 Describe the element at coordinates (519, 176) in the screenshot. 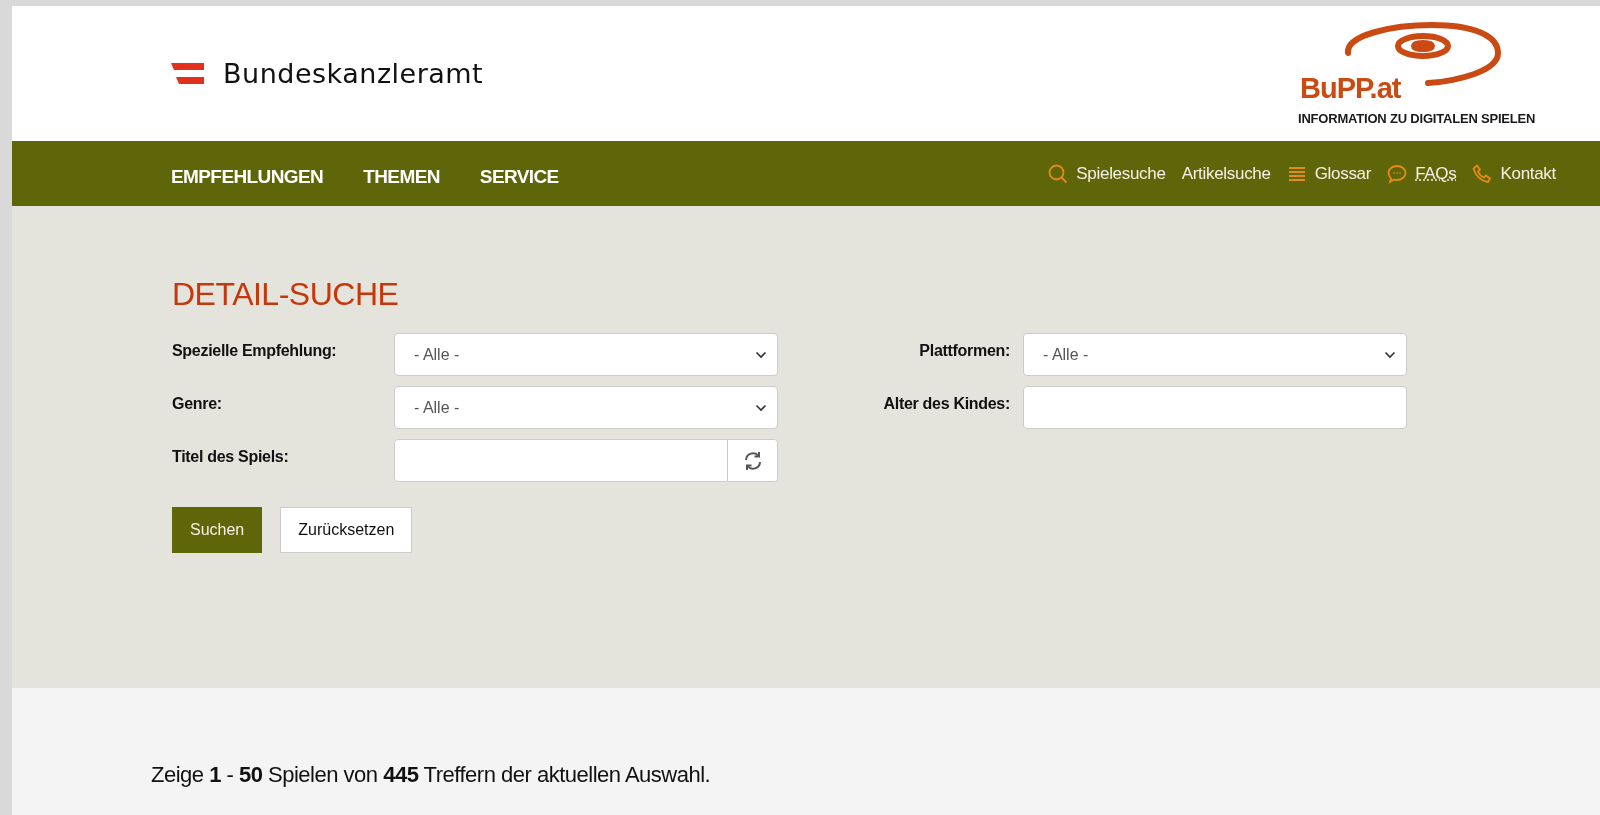

I see `main-menu-link: SERVICE` at that location.